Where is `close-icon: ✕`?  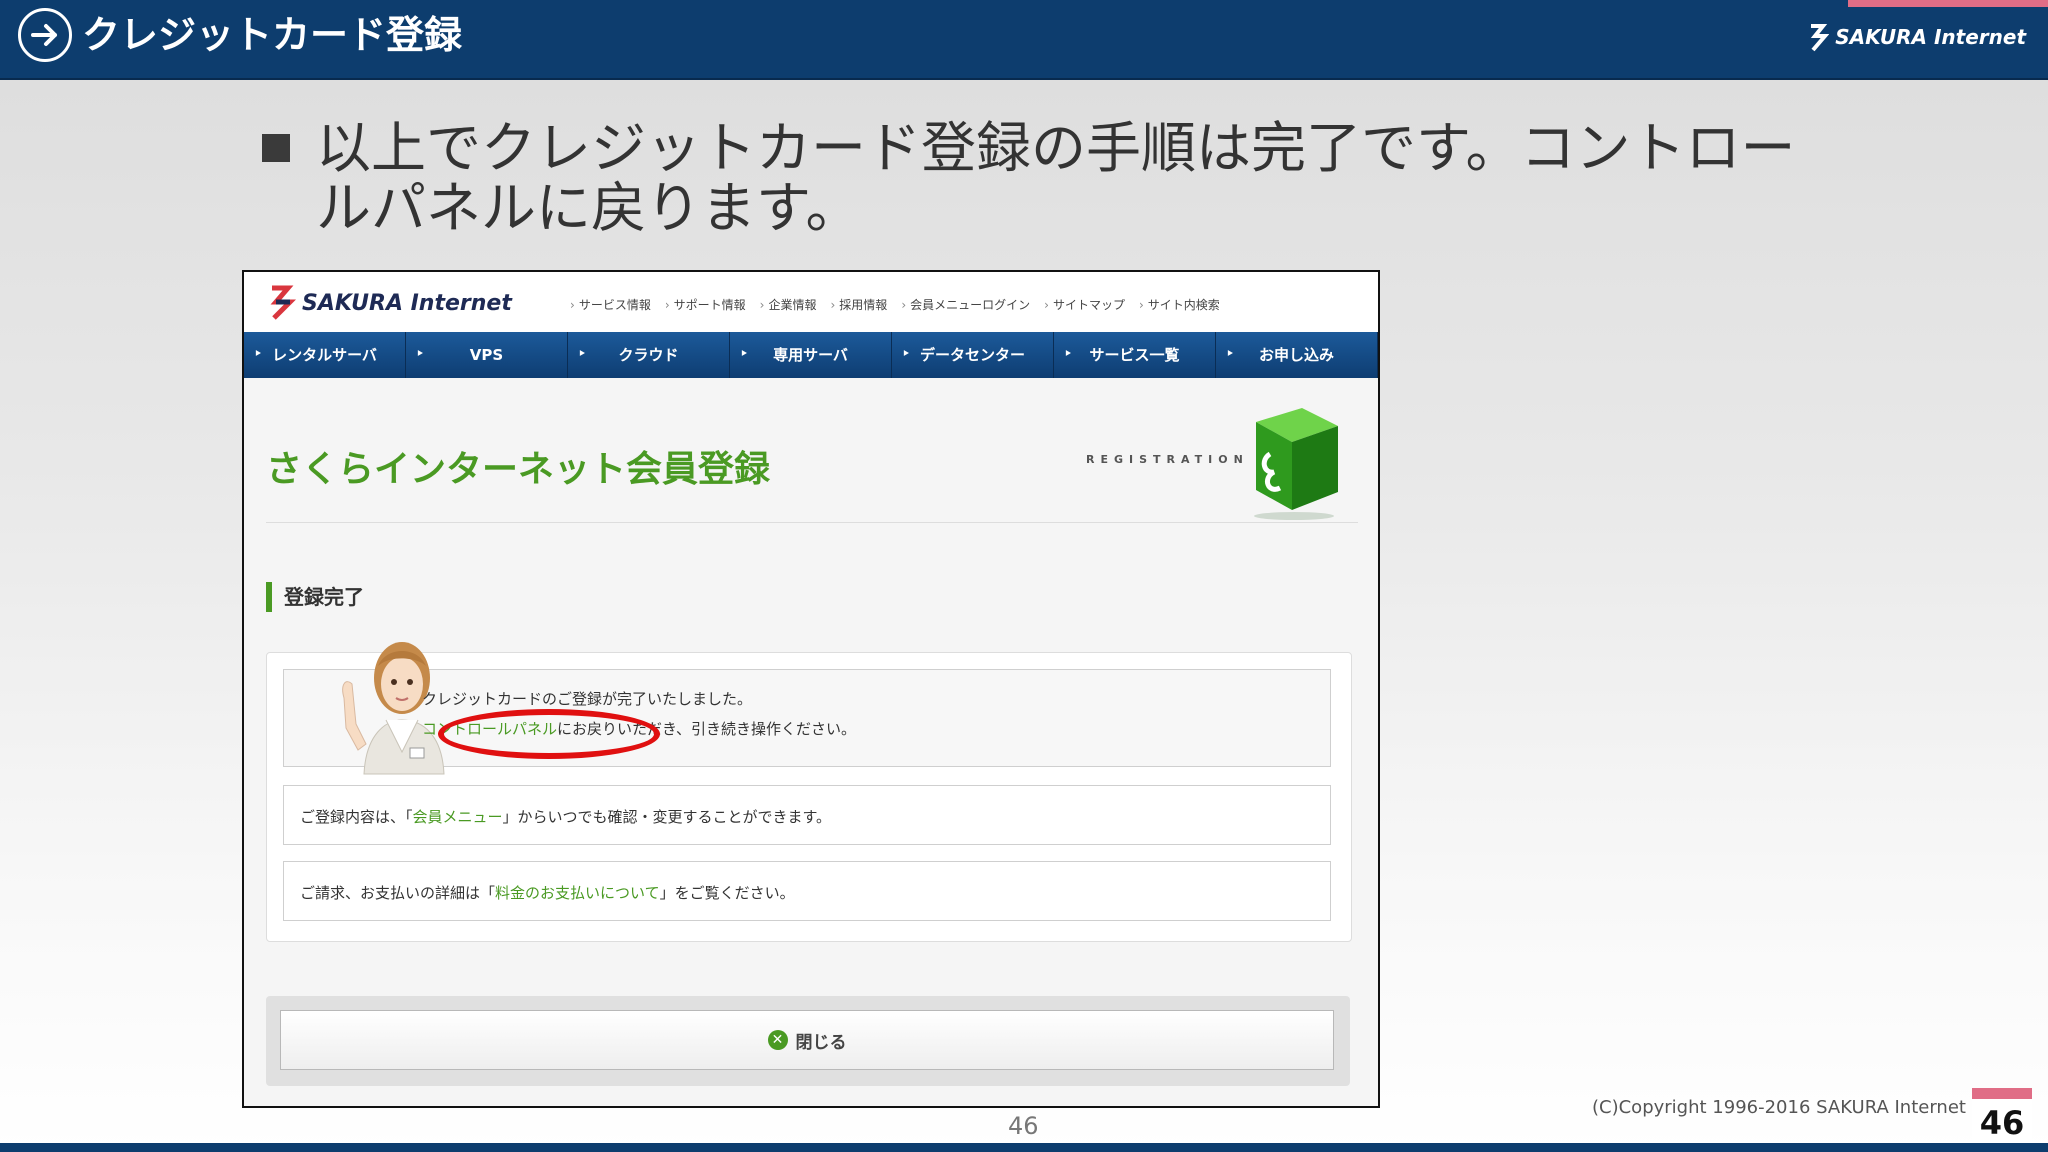 close-icon: ✕ is located at coordinates (777, 1040).